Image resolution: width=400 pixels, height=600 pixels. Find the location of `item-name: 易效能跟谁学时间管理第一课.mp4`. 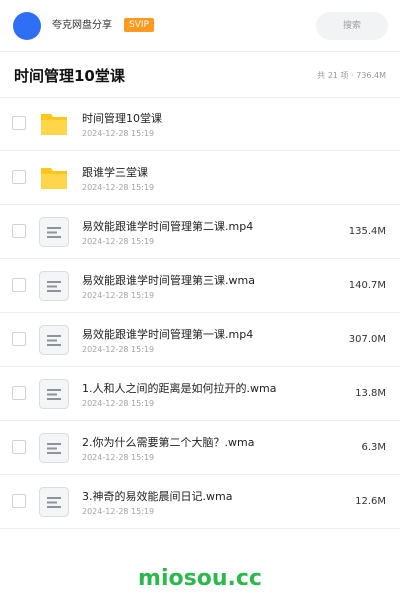

item-name: 易效能跟谁学时间管理第一课.mp4 is located at coordinates (168, 334).